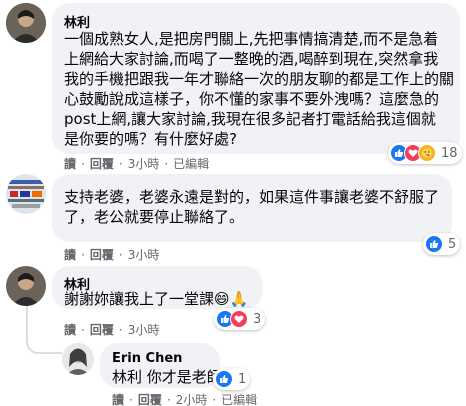 The height and width of the screenshot is (406, 466). Describe the element at coordinates (252, 99) in the screenshot. I see `comment-line: 心鼓勵說成這樣子，你不懂的家事不要外洩嗎？這麼急的` at that location.